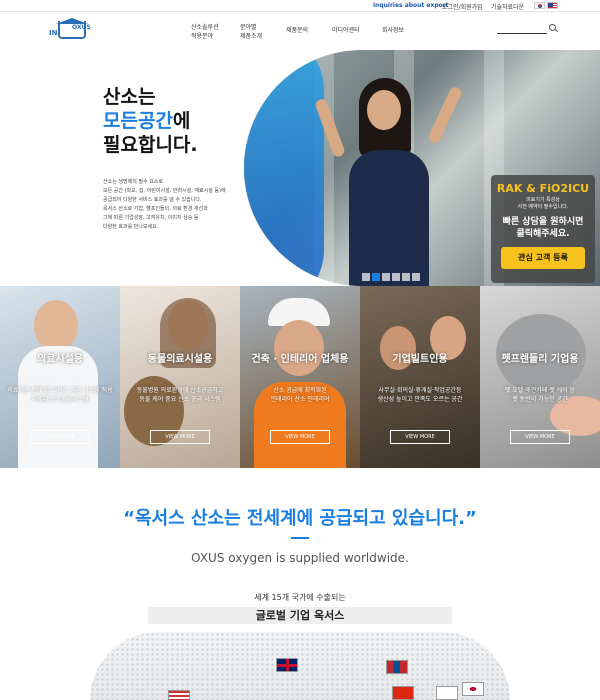 Image resolution: width=600 pixels, height=700 pixels. I want to click on woman-figure, so click(384, 110).